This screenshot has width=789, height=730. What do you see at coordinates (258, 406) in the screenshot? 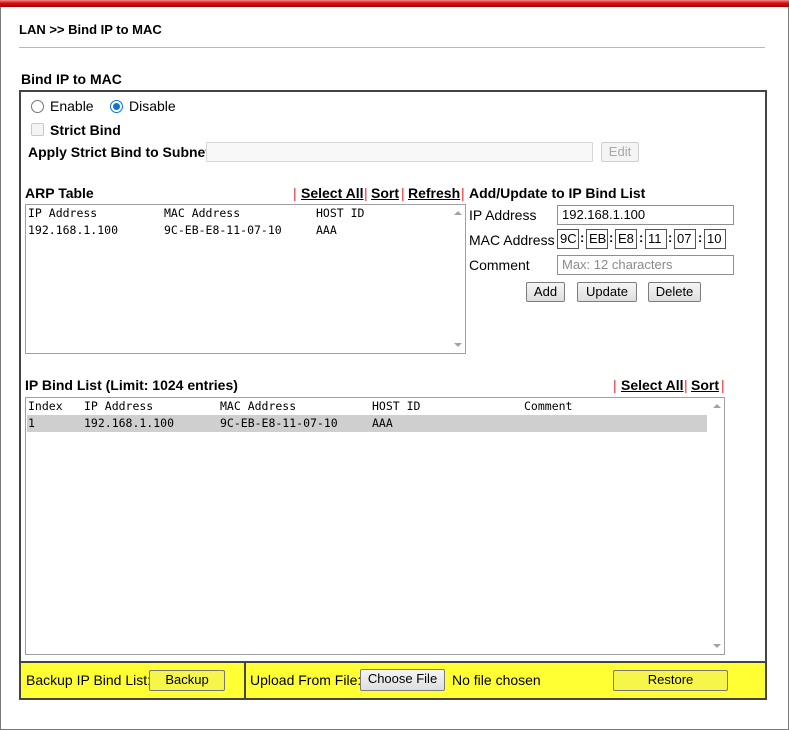
I see `bind-col-mac: MAC Address` at bounding box center [258, 406].